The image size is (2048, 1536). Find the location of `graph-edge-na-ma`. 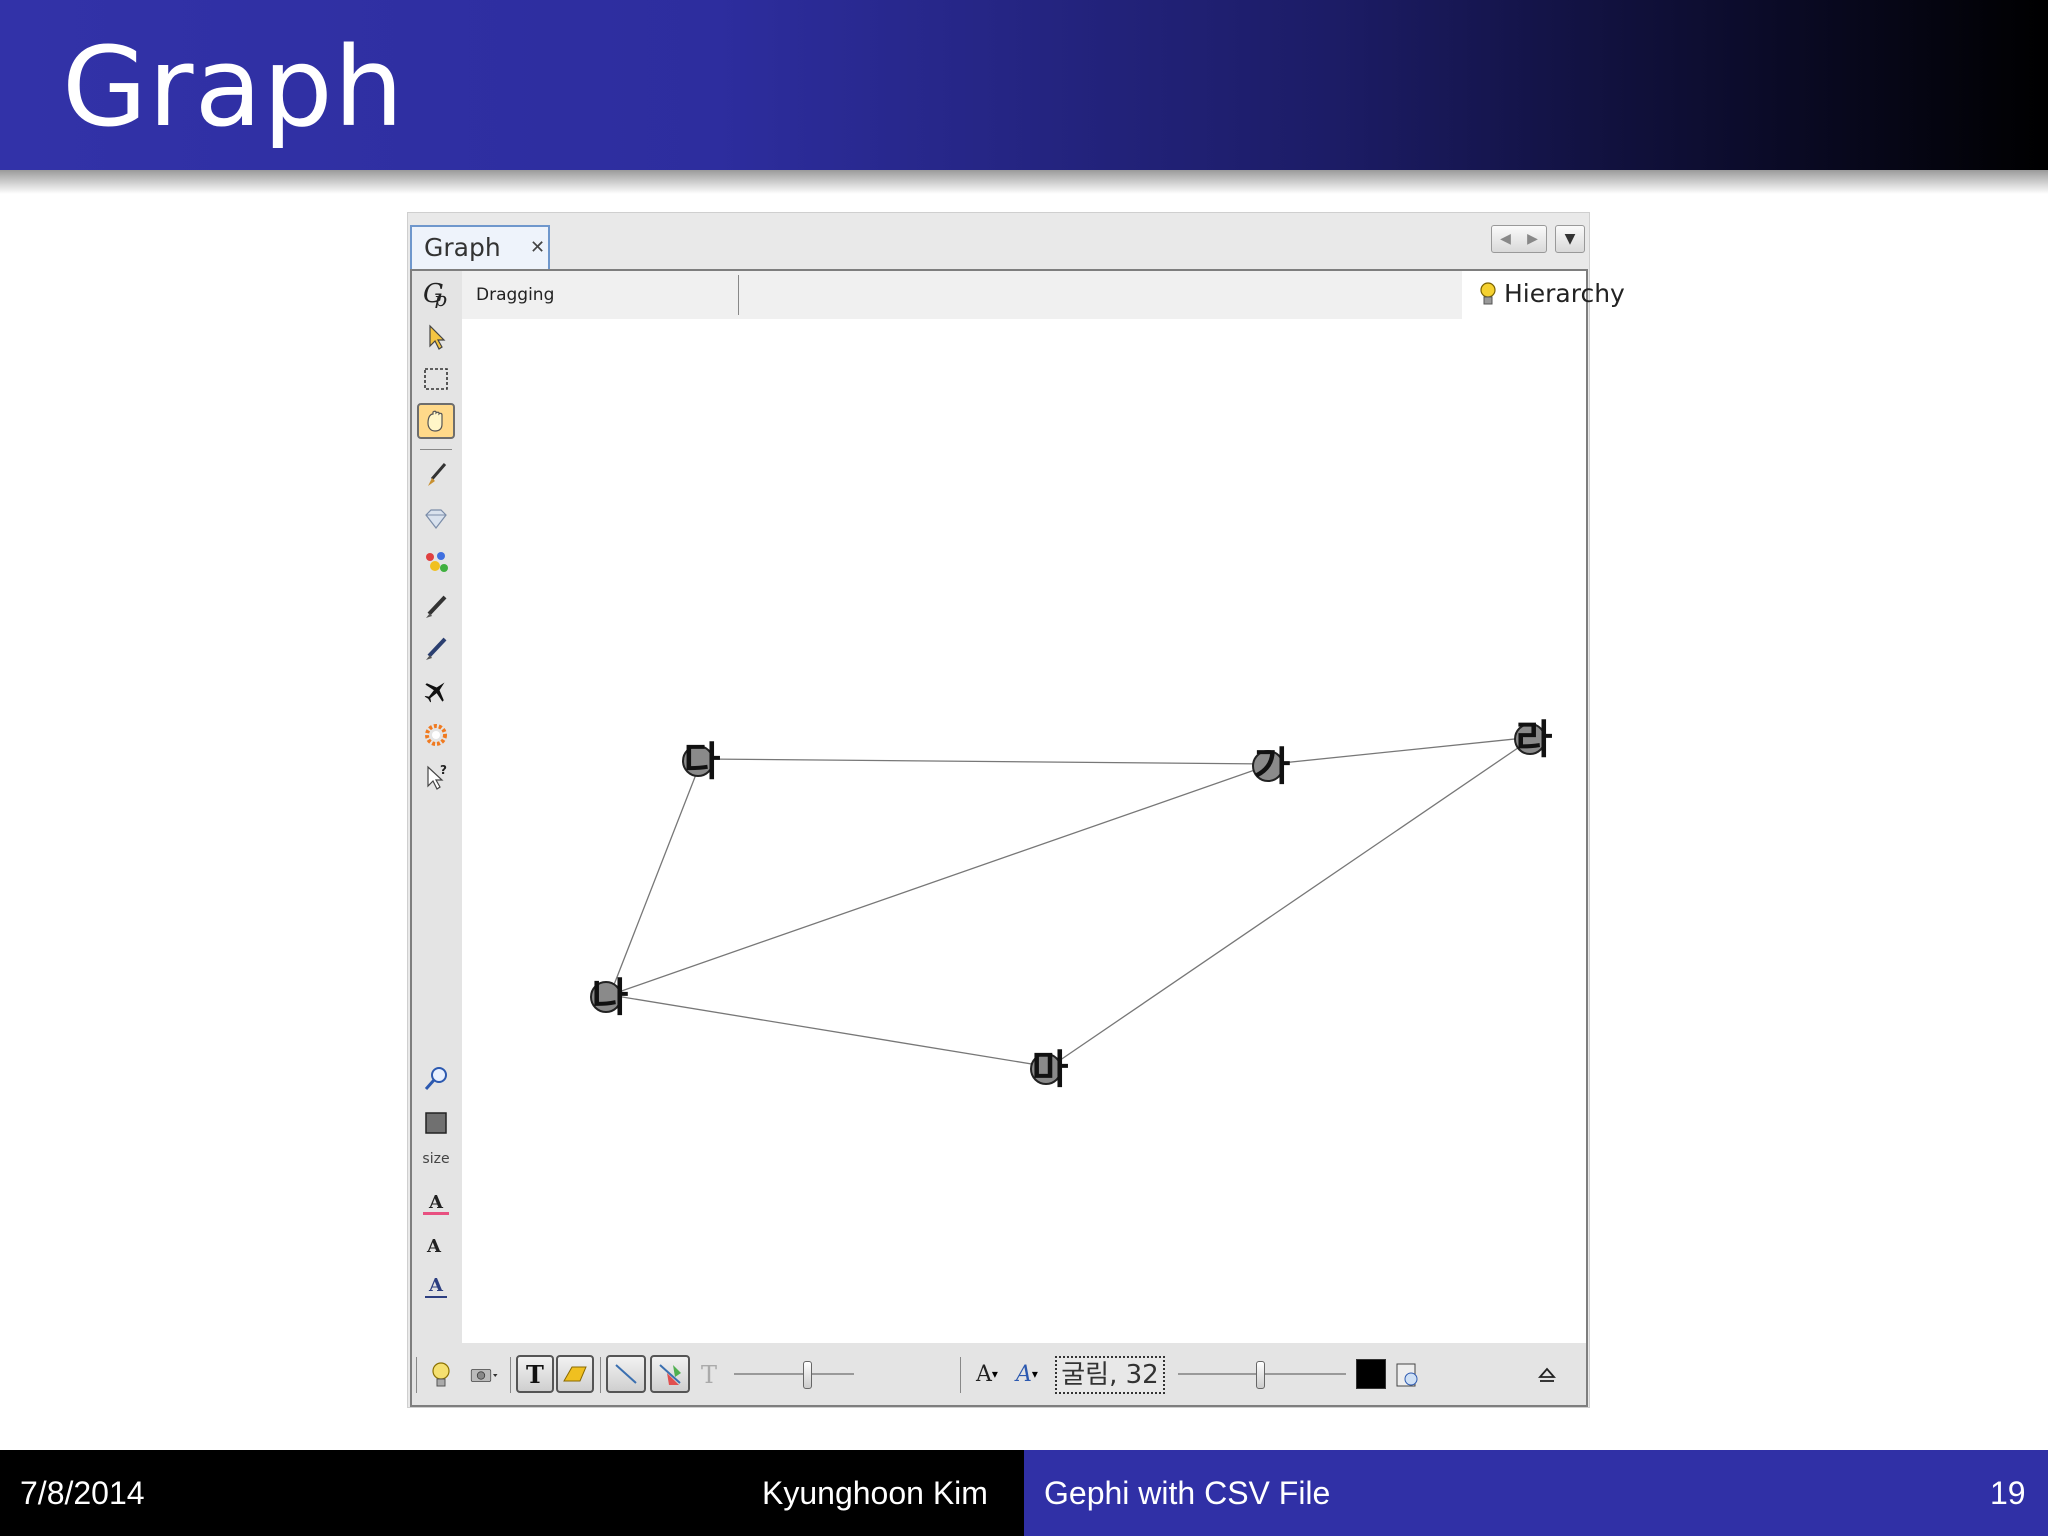

graph-edge-na-ma is located at coordinates (830, 1031).